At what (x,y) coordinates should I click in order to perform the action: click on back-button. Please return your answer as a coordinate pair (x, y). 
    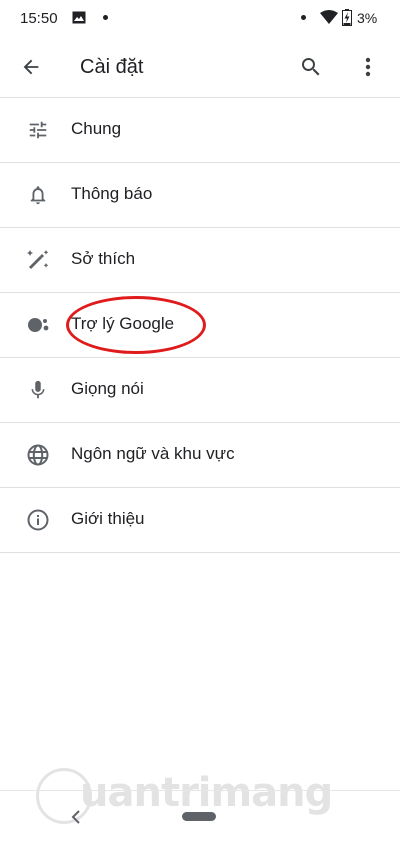
    Looking at the image, I should click on (31, 67).